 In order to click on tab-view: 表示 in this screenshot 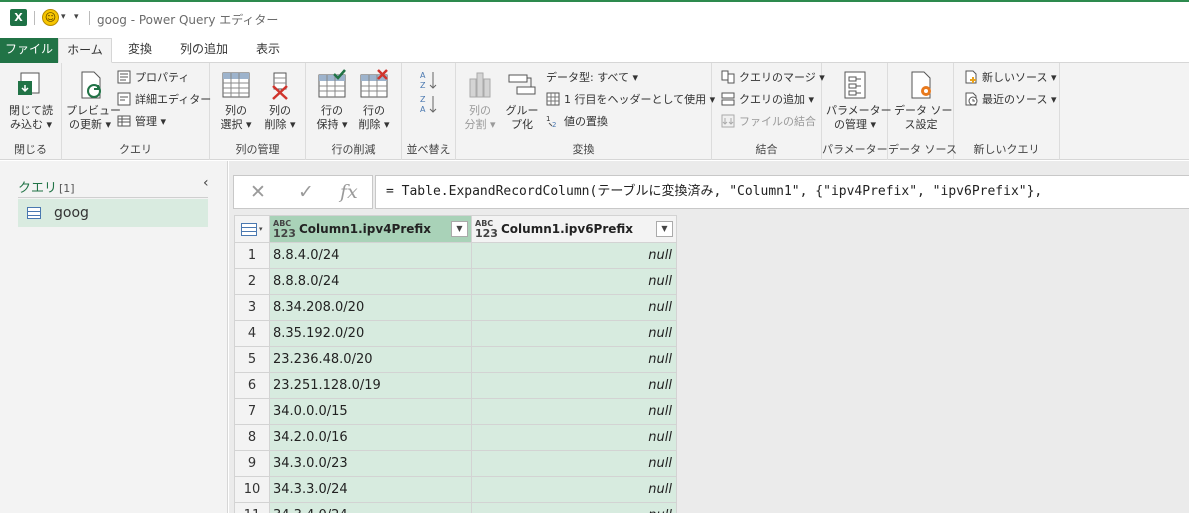, I will do `click(268, 50)`.